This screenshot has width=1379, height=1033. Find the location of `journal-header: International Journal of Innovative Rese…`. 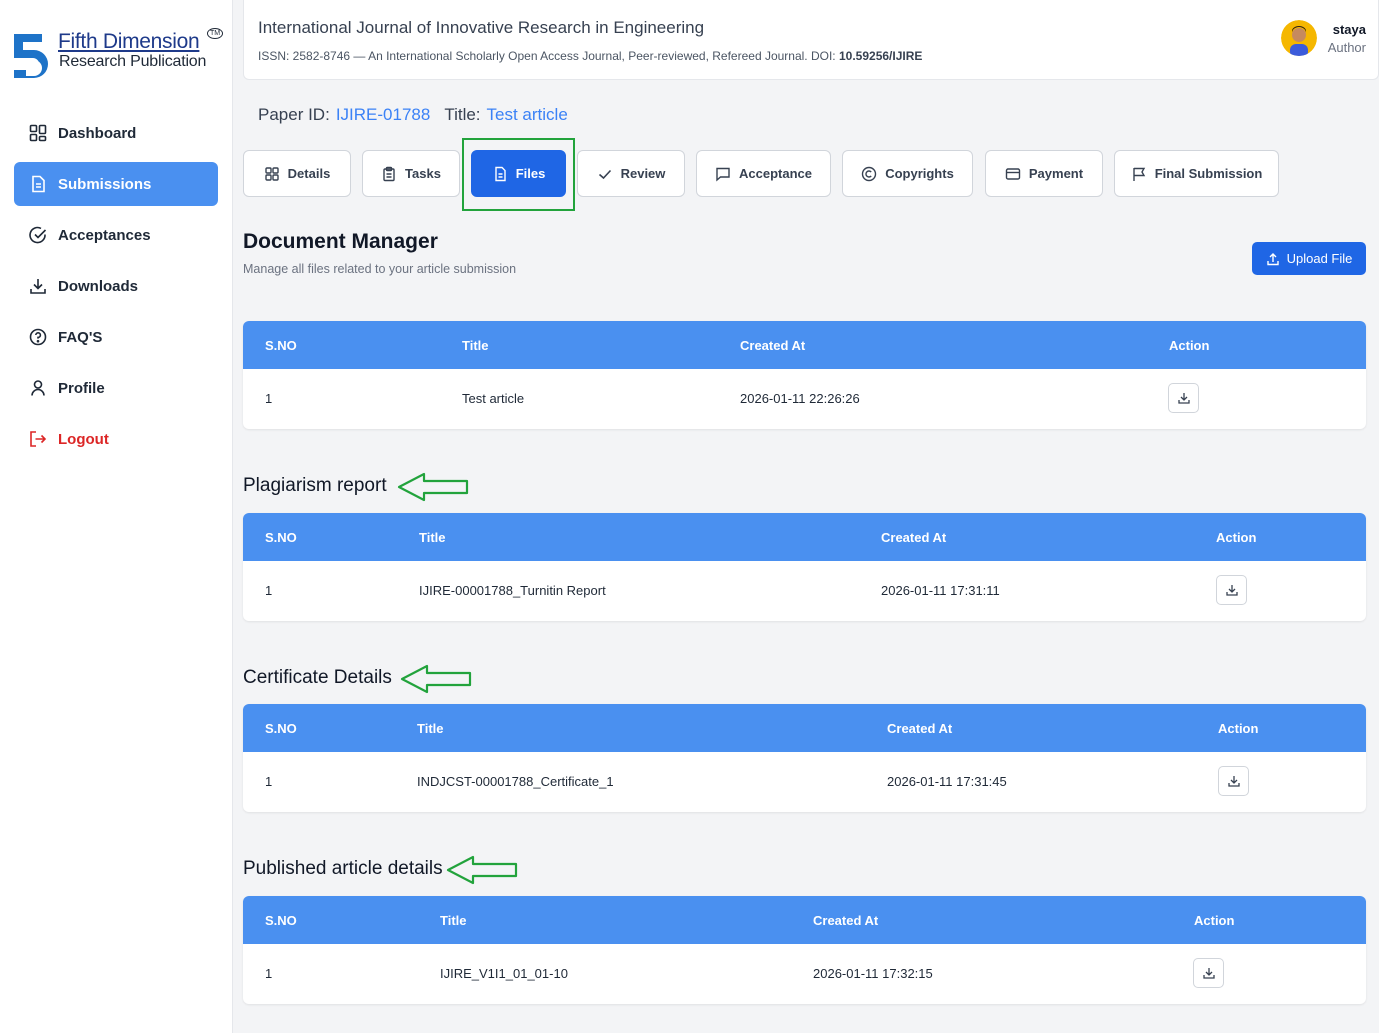

journal-header: International Journal of Innovative Rese… is located at coordinates (811, 40).